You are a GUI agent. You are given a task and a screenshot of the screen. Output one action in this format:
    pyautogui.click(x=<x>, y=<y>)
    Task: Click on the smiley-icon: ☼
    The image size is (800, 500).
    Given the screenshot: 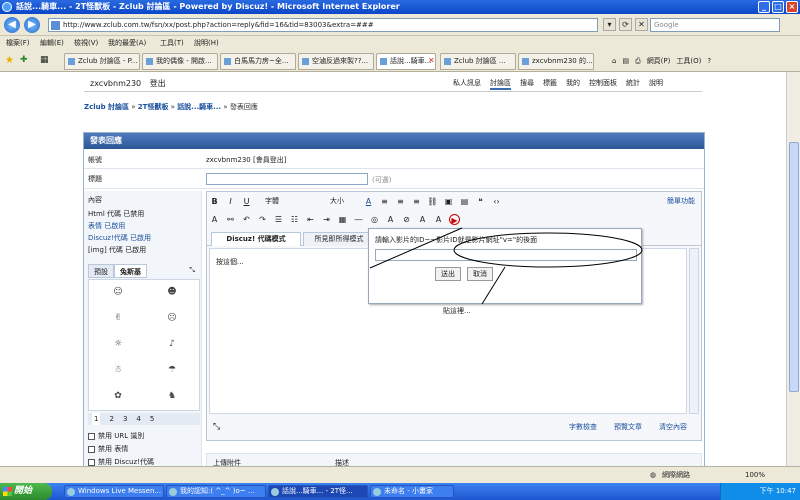 What is the action you would take?
    pyautogui.click(x=118, y=344)
    